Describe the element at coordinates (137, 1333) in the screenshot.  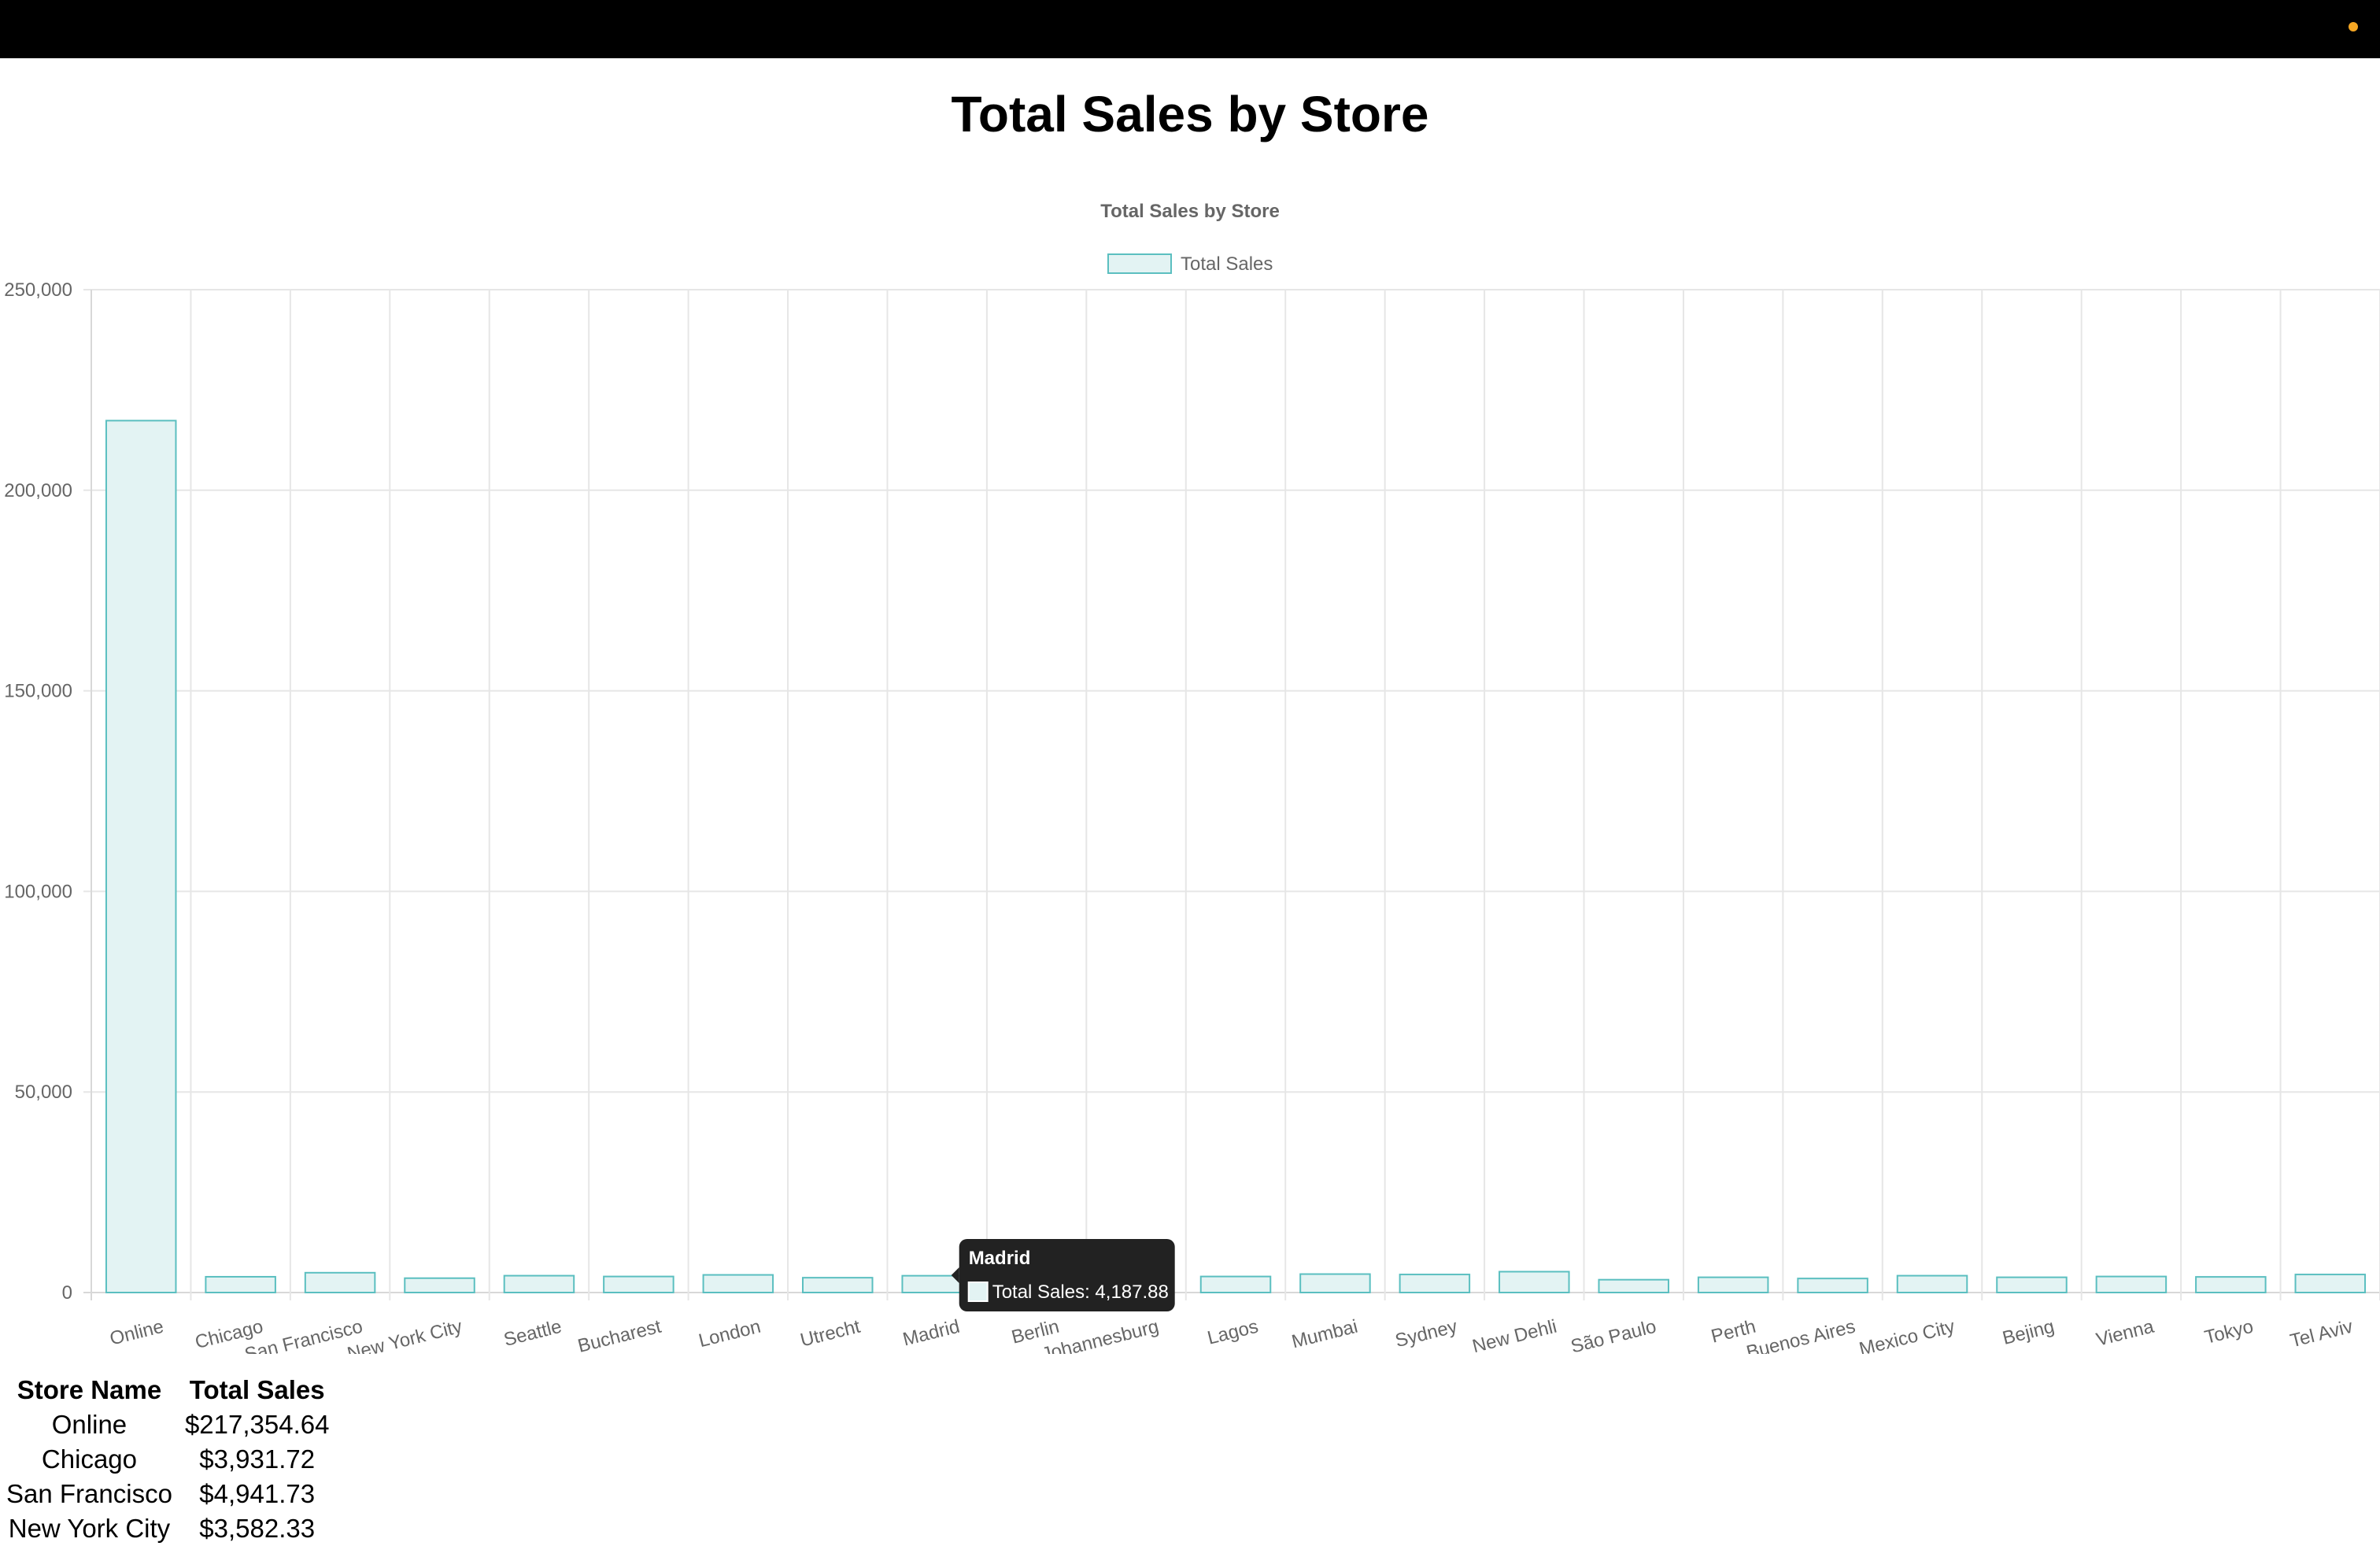
I see `x-tick-label: Online` at that location.